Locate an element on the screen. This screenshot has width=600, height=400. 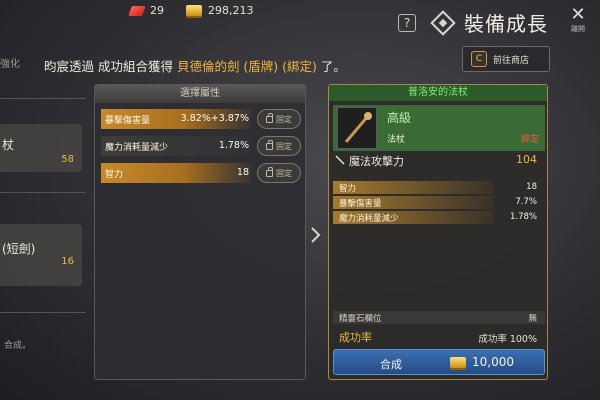
property-value: 3.82%+3.87% is located at coordinates (214, 118).